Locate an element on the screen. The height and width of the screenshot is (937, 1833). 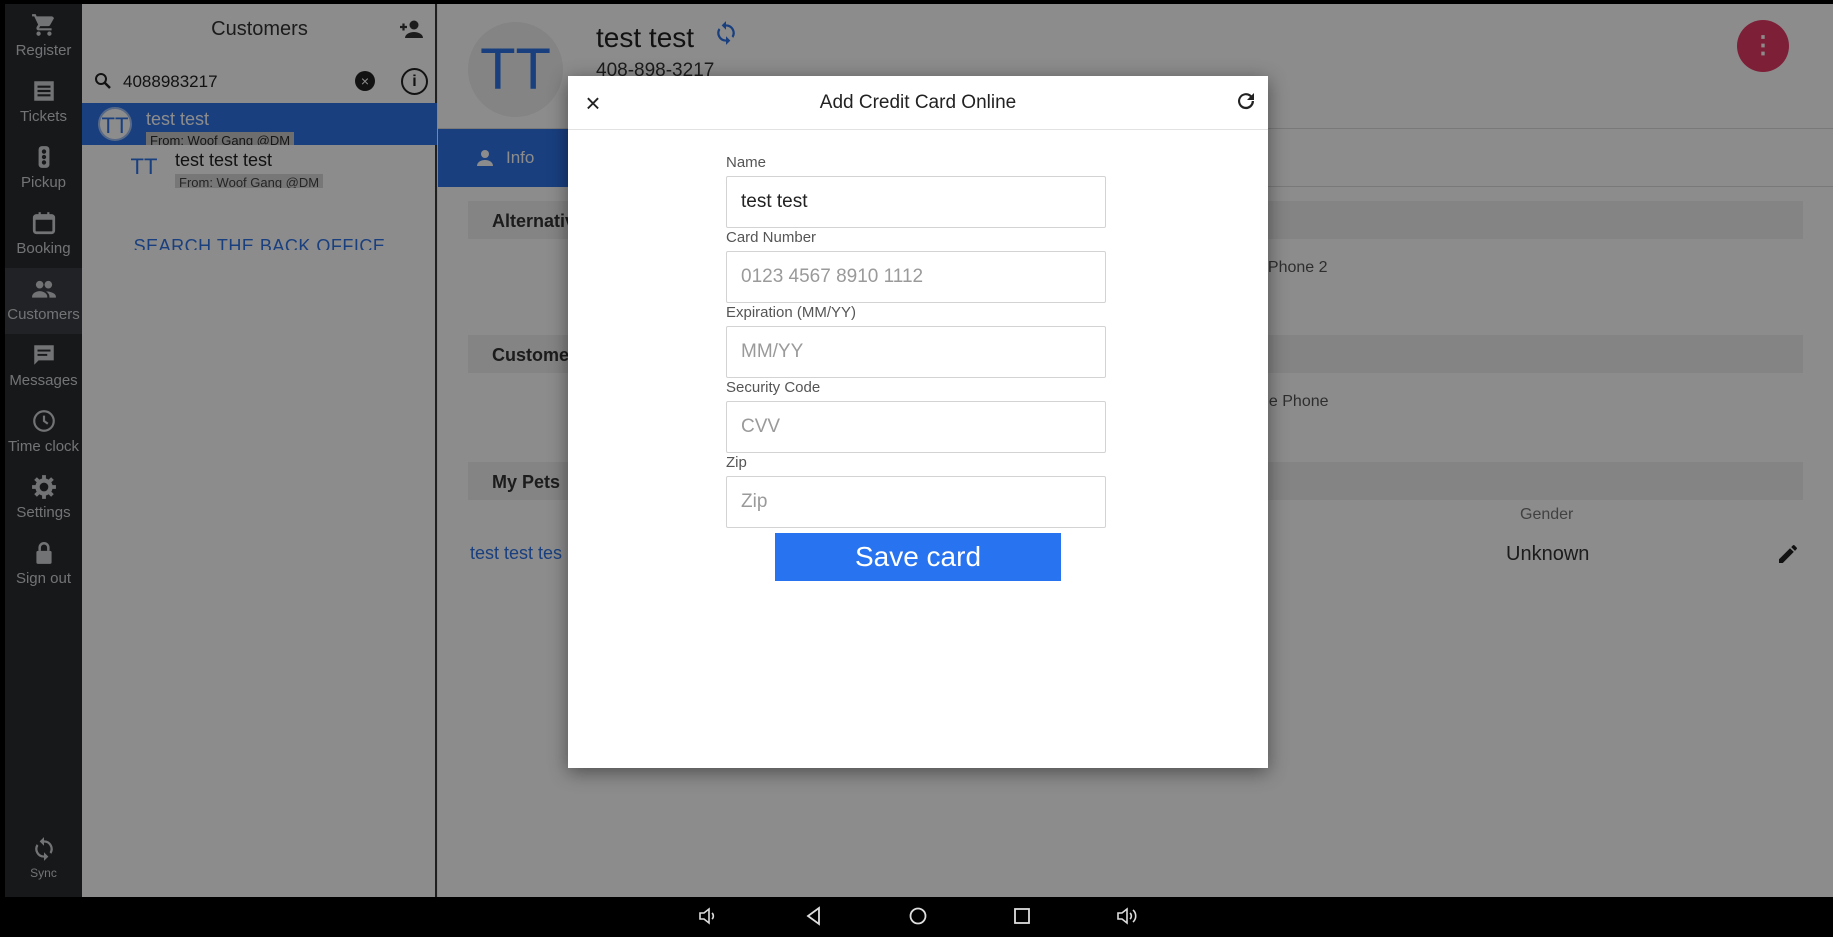
expiration-label: Expiration (MM/YY) is located at coordinates (791, 312).